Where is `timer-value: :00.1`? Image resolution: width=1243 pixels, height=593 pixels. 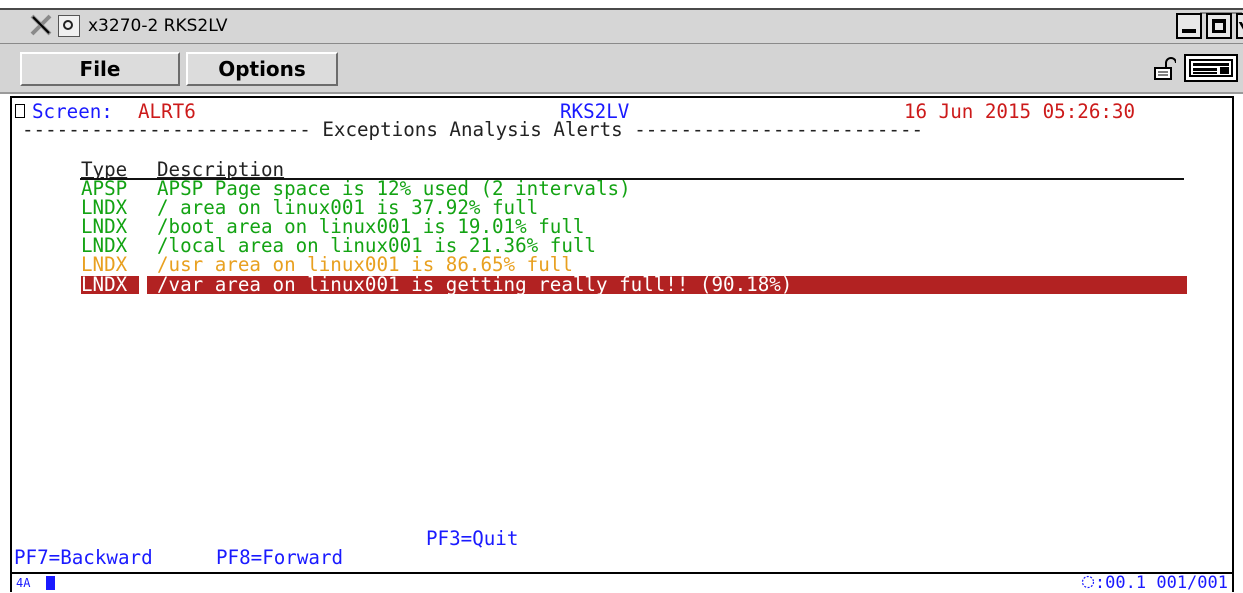 timer-value: :00.1 is located at coordinates (1120, 583).